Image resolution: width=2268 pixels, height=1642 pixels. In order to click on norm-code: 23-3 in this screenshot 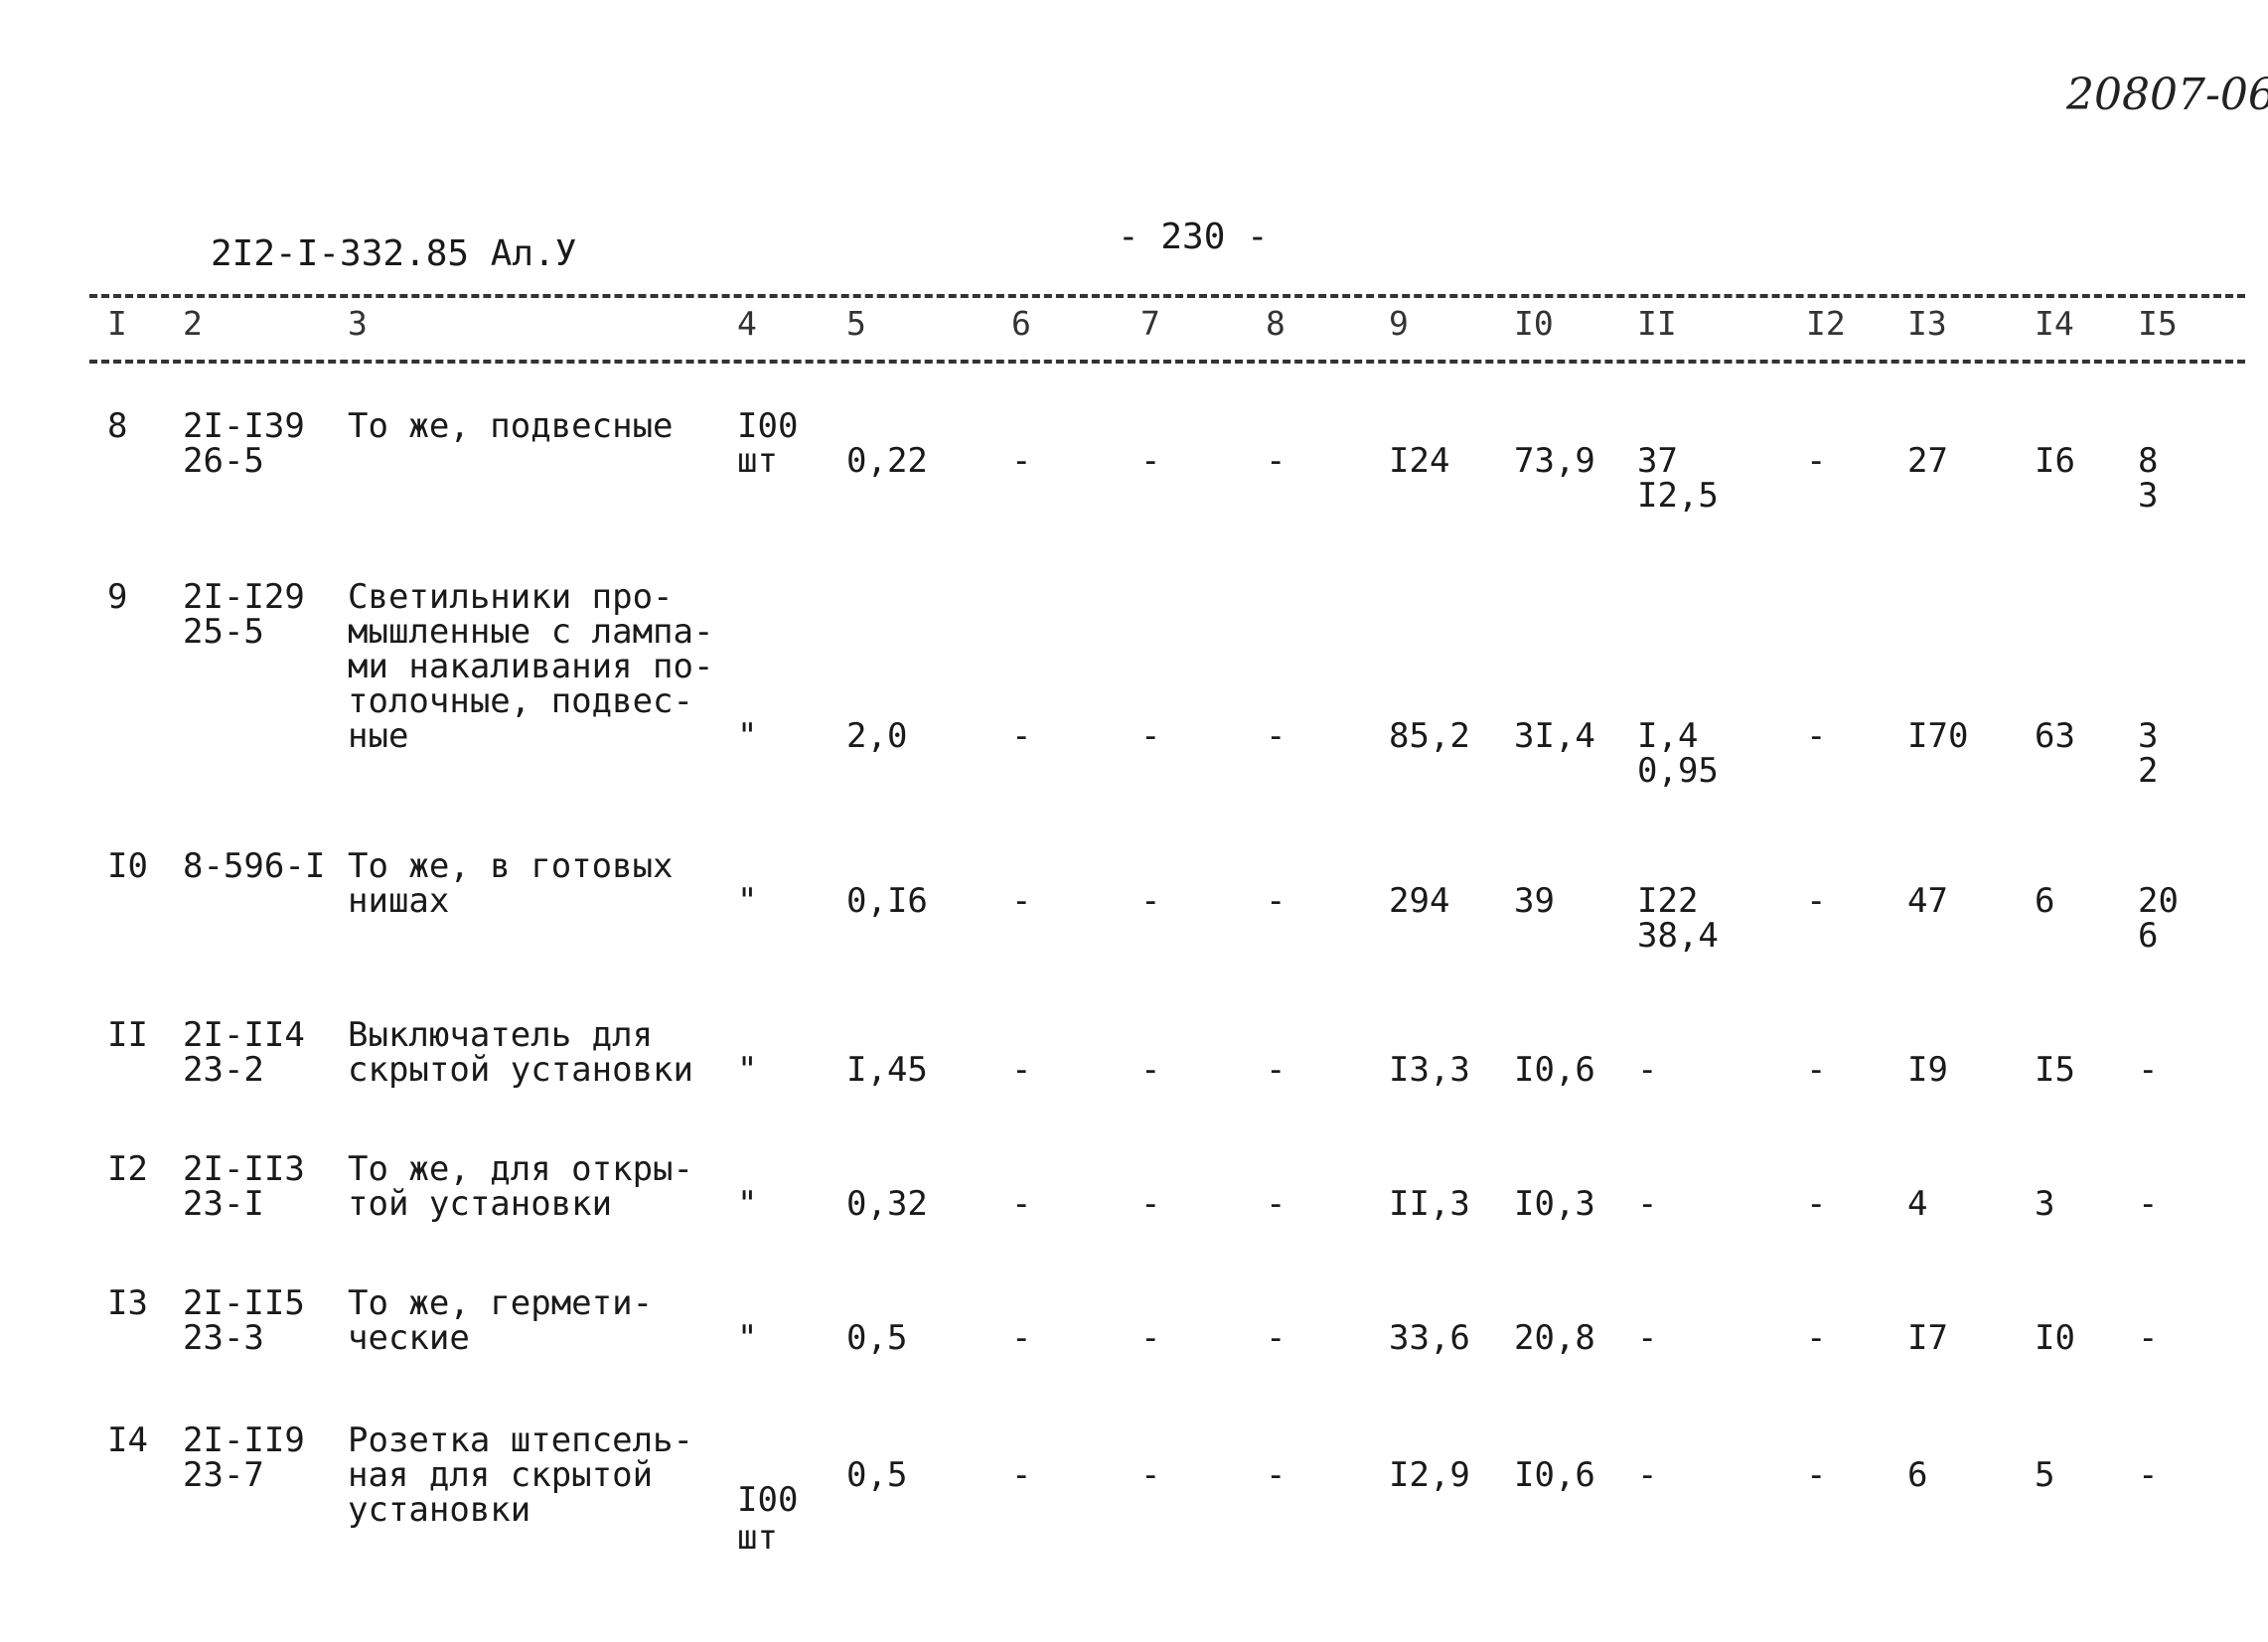, I will do `click(223, 1338)`.